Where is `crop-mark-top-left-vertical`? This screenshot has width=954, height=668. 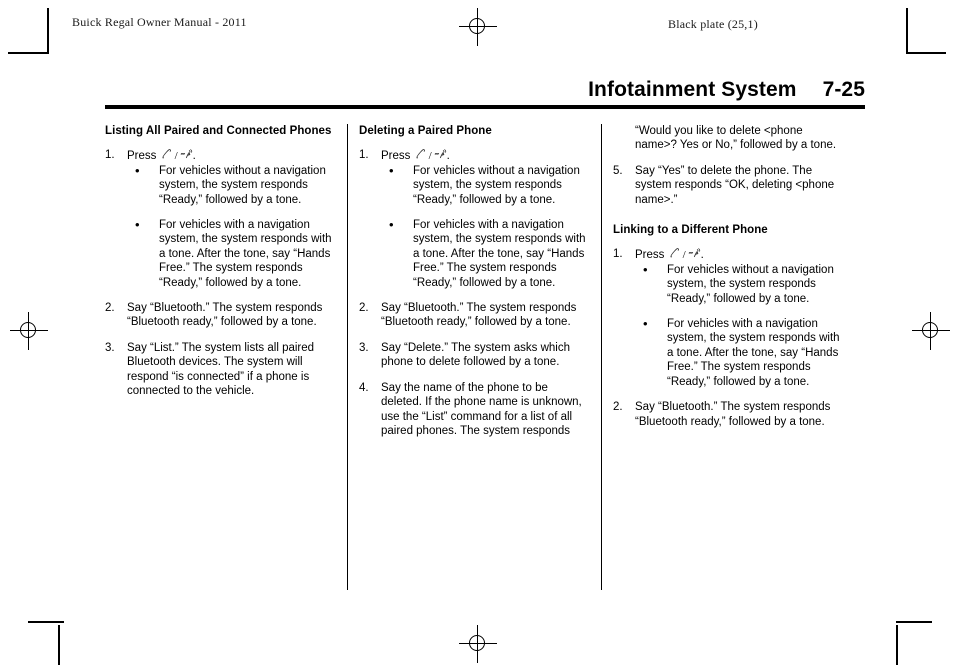
crop-mark-top-left-vertical is located at coordinates (48, 31).